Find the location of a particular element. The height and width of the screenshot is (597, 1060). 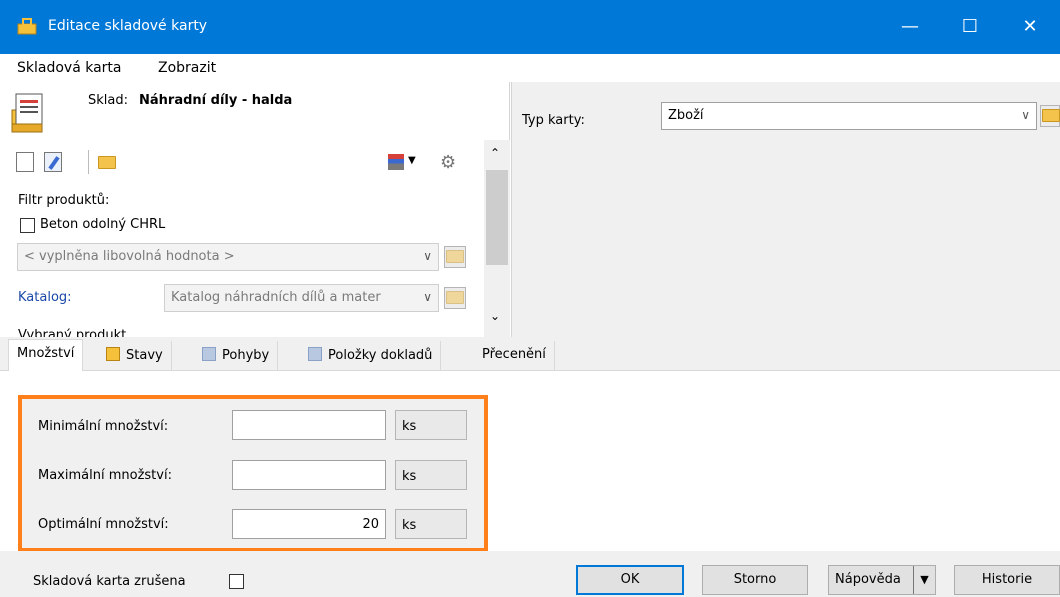

ok-label: OK is located at coordinates (630, 579).